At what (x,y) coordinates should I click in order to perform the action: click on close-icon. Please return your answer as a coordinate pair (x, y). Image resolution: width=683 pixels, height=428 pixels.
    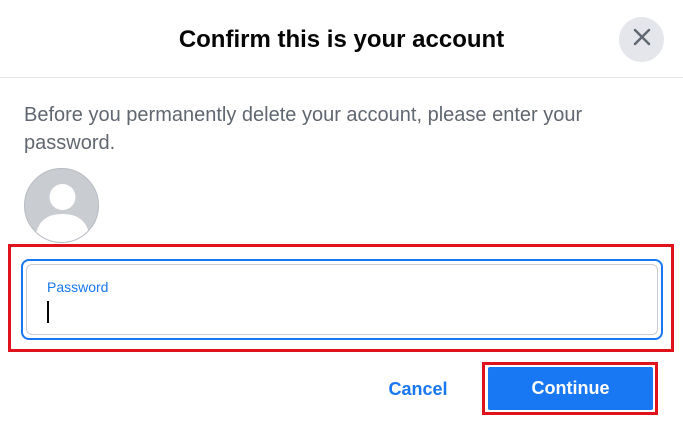
    Looking at the image, I should click on (642, 39).